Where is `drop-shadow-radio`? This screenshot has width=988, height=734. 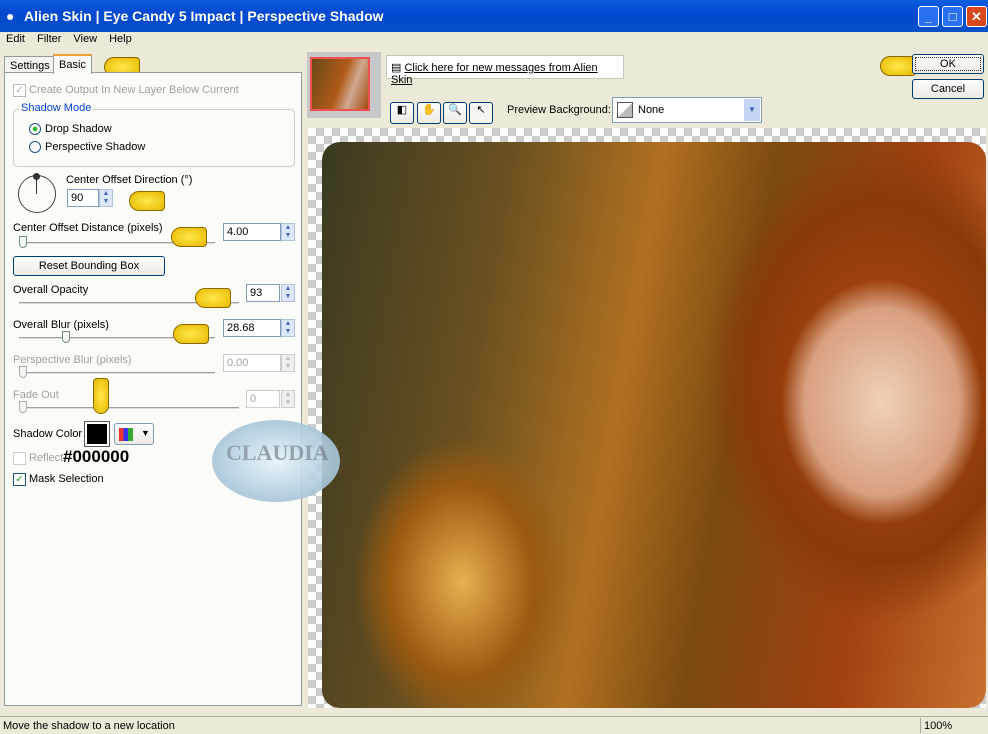
drop-shadow-radio is located at coordinates (35, 129).